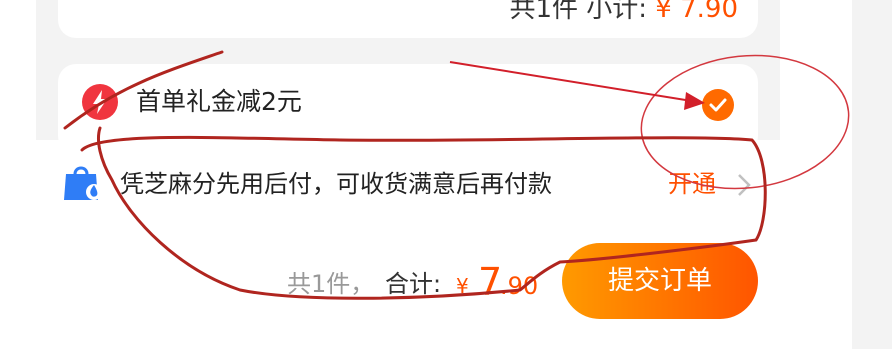  I want to click on shopping-bag-icon, so click(83, 183).